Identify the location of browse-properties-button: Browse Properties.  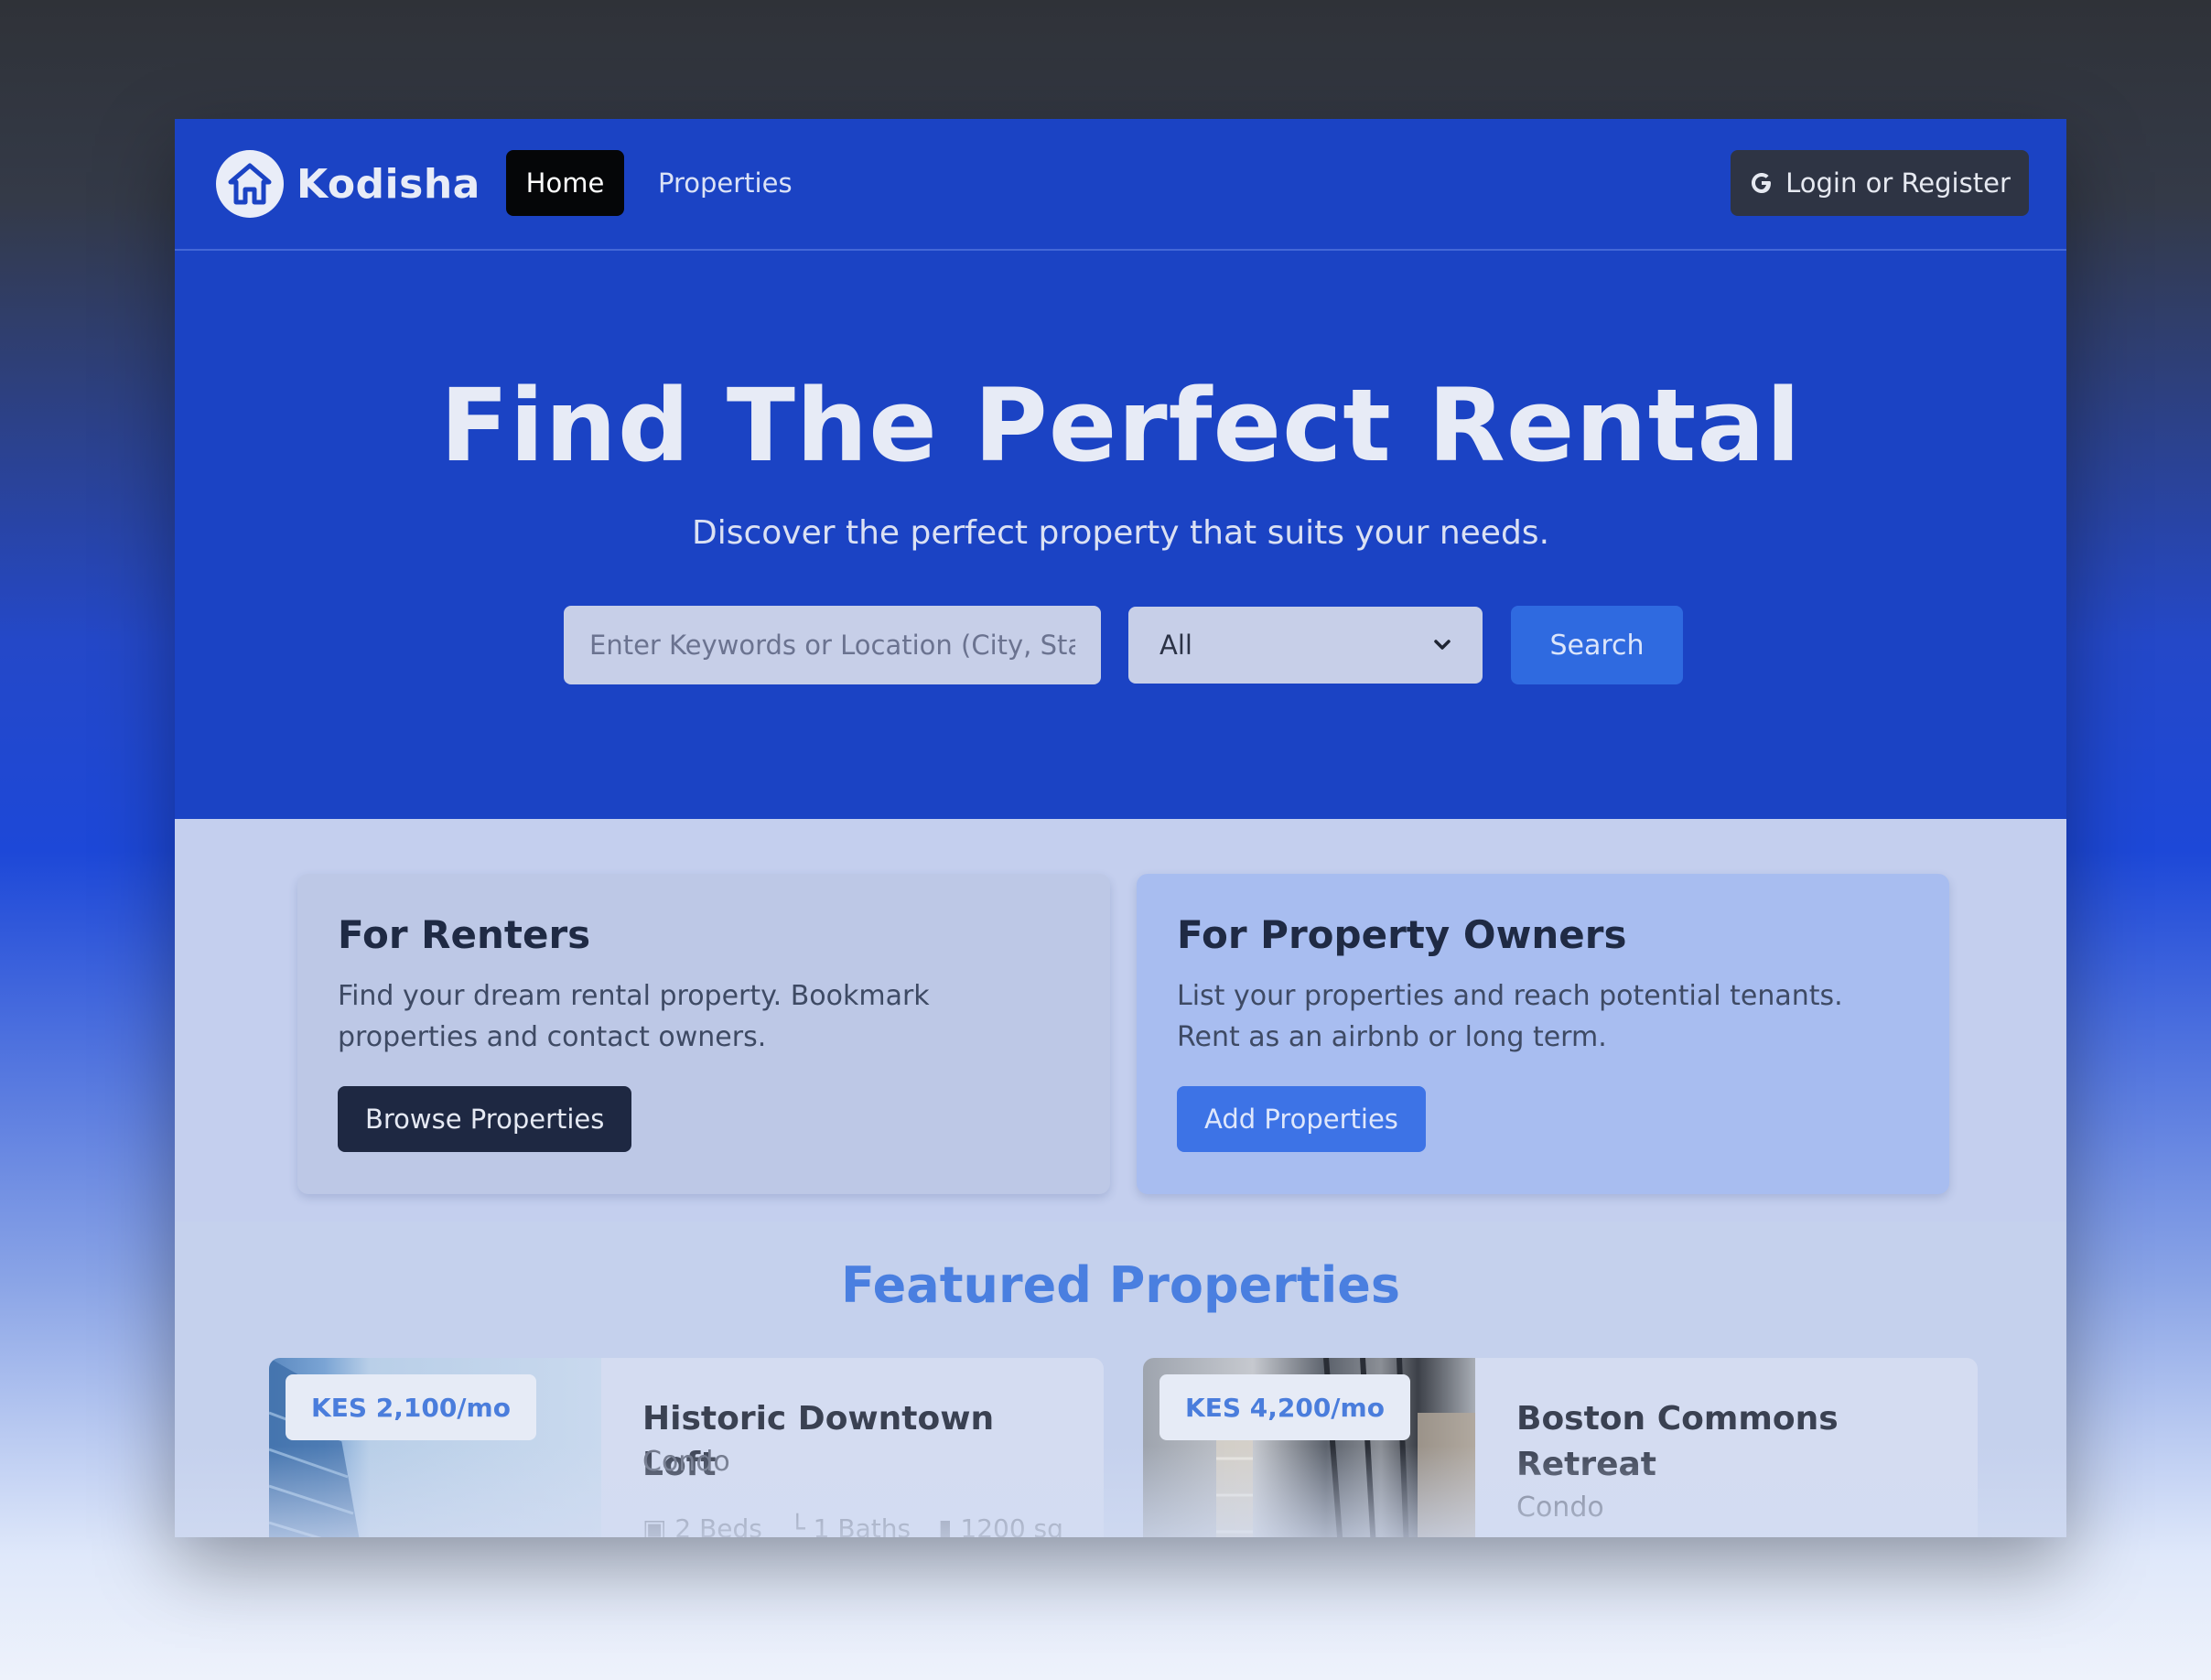
(485, 1119).